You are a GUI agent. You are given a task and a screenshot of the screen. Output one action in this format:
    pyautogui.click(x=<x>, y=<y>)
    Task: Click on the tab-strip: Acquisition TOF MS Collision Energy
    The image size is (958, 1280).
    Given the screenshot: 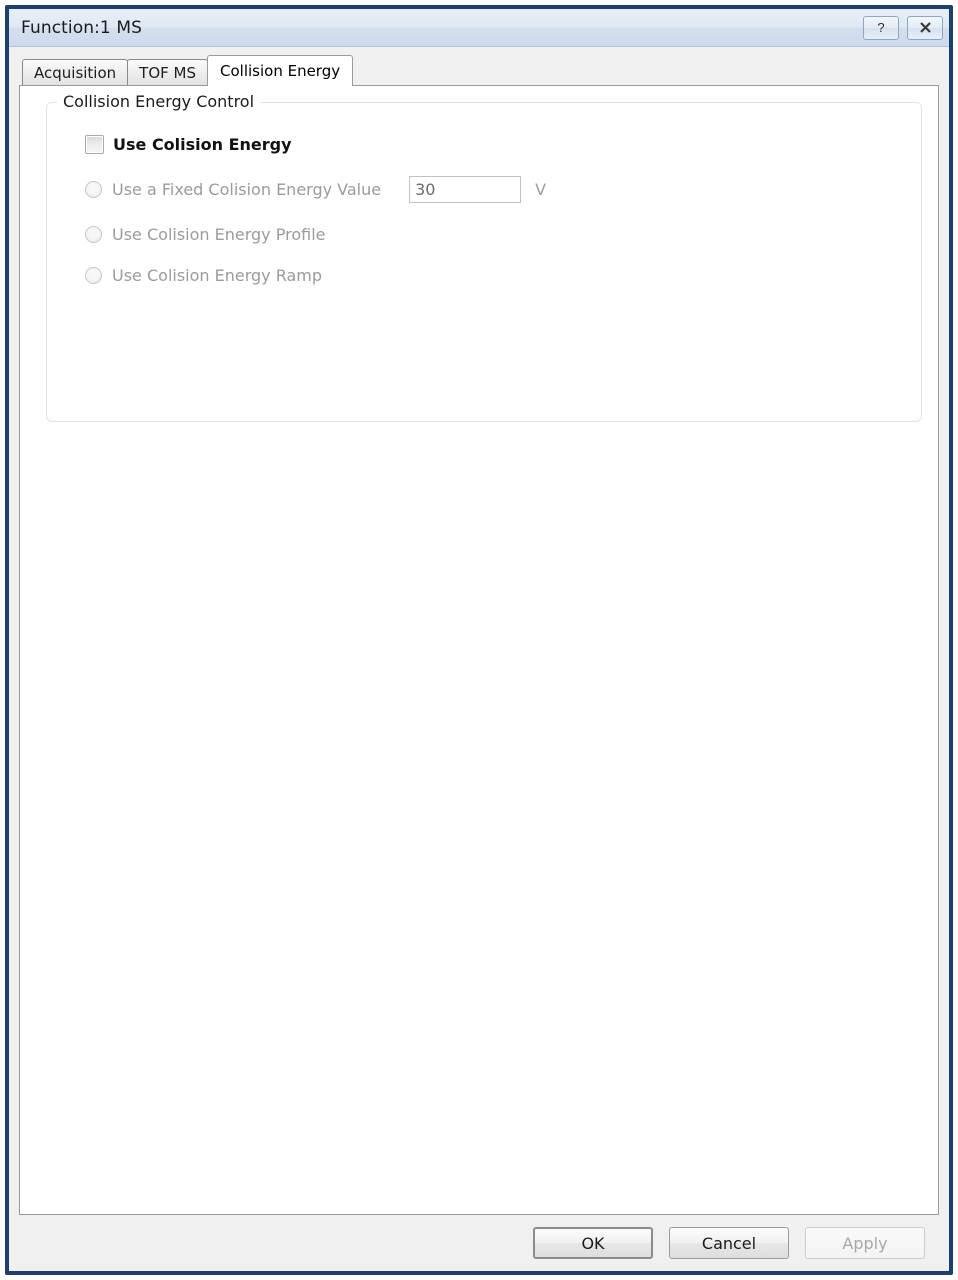 What is the action you would take?
    pyautogui.click(x=479, y=70)
    